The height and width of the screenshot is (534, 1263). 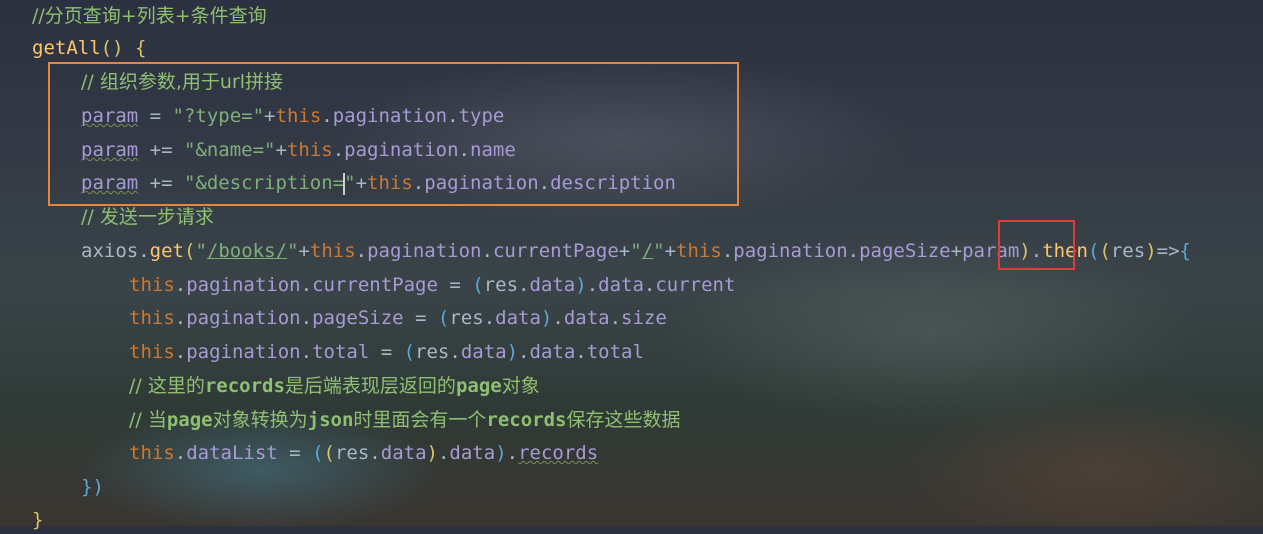 What do you see at coordinates (695, 285) in the screenshot?
I see `code-token: current` at bounding box center [695, 285].